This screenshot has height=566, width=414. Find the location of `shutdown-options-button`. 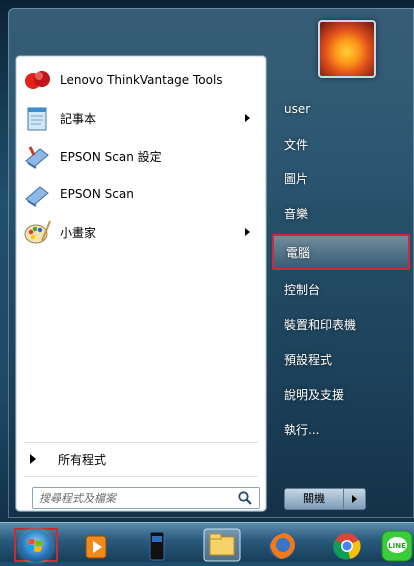

shutdown-options-button is located at coordinates (354, 499).